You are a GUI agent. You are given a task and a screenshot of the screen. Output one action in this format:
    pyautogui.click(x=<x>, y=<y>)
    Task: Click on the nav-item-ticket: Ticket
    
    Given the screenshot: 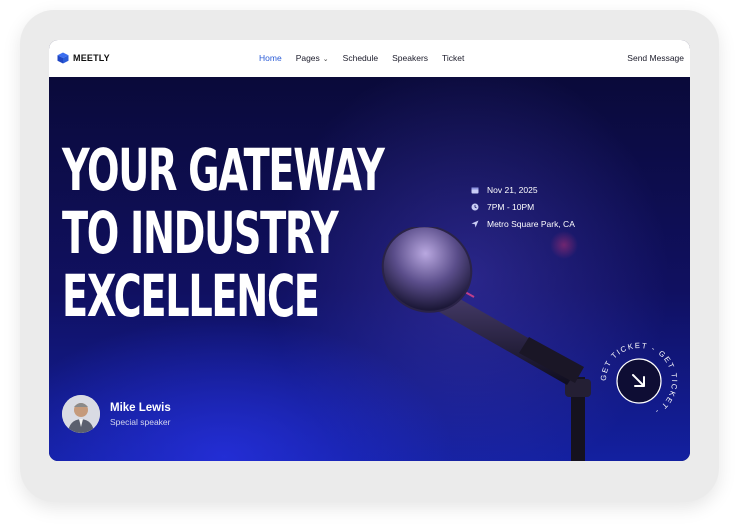 What is the action you would take?
    pyautogui.click(x=453, y=58)
    